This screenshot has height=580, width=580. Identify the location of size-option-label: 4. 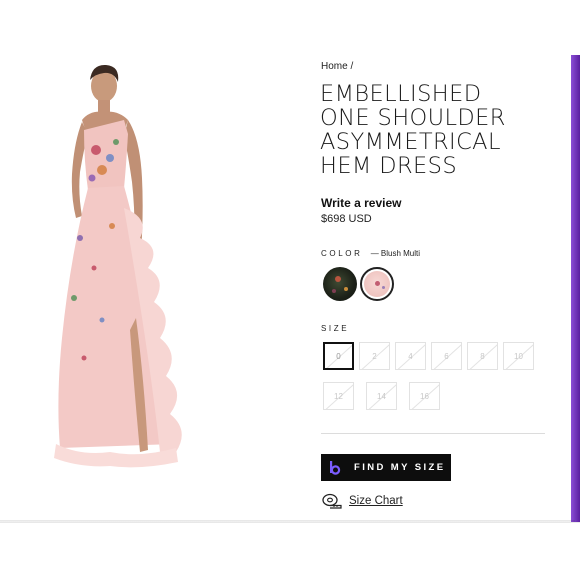
(410, 356).